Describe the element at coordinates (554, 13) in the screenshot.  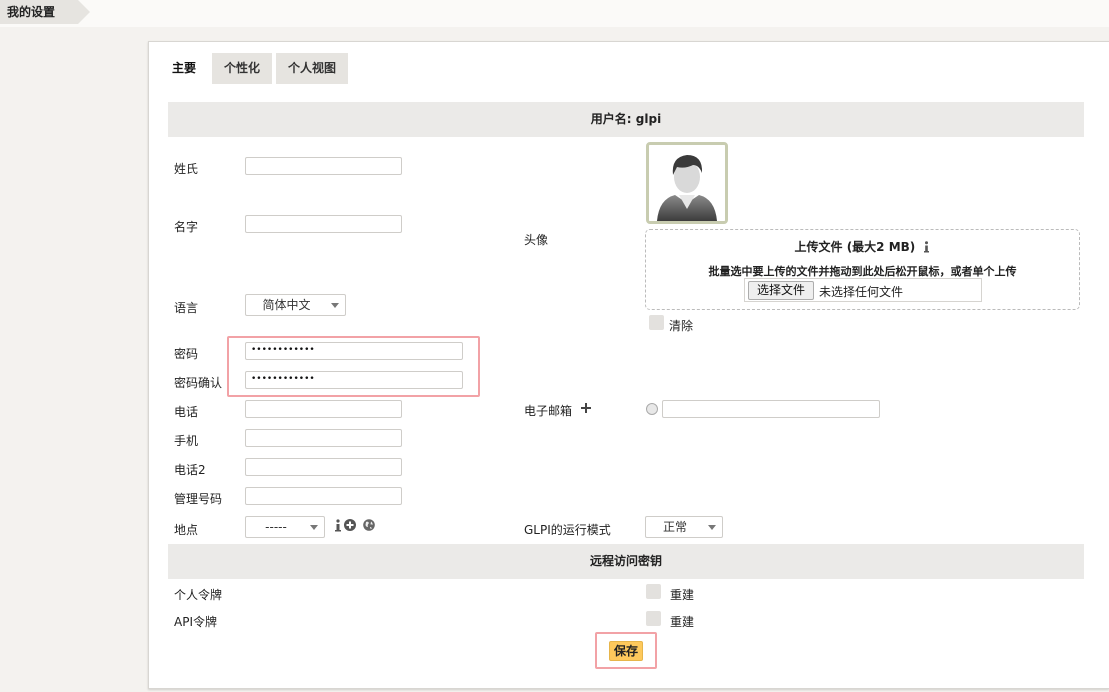
I see `top-bar: 我的设置` at that location.